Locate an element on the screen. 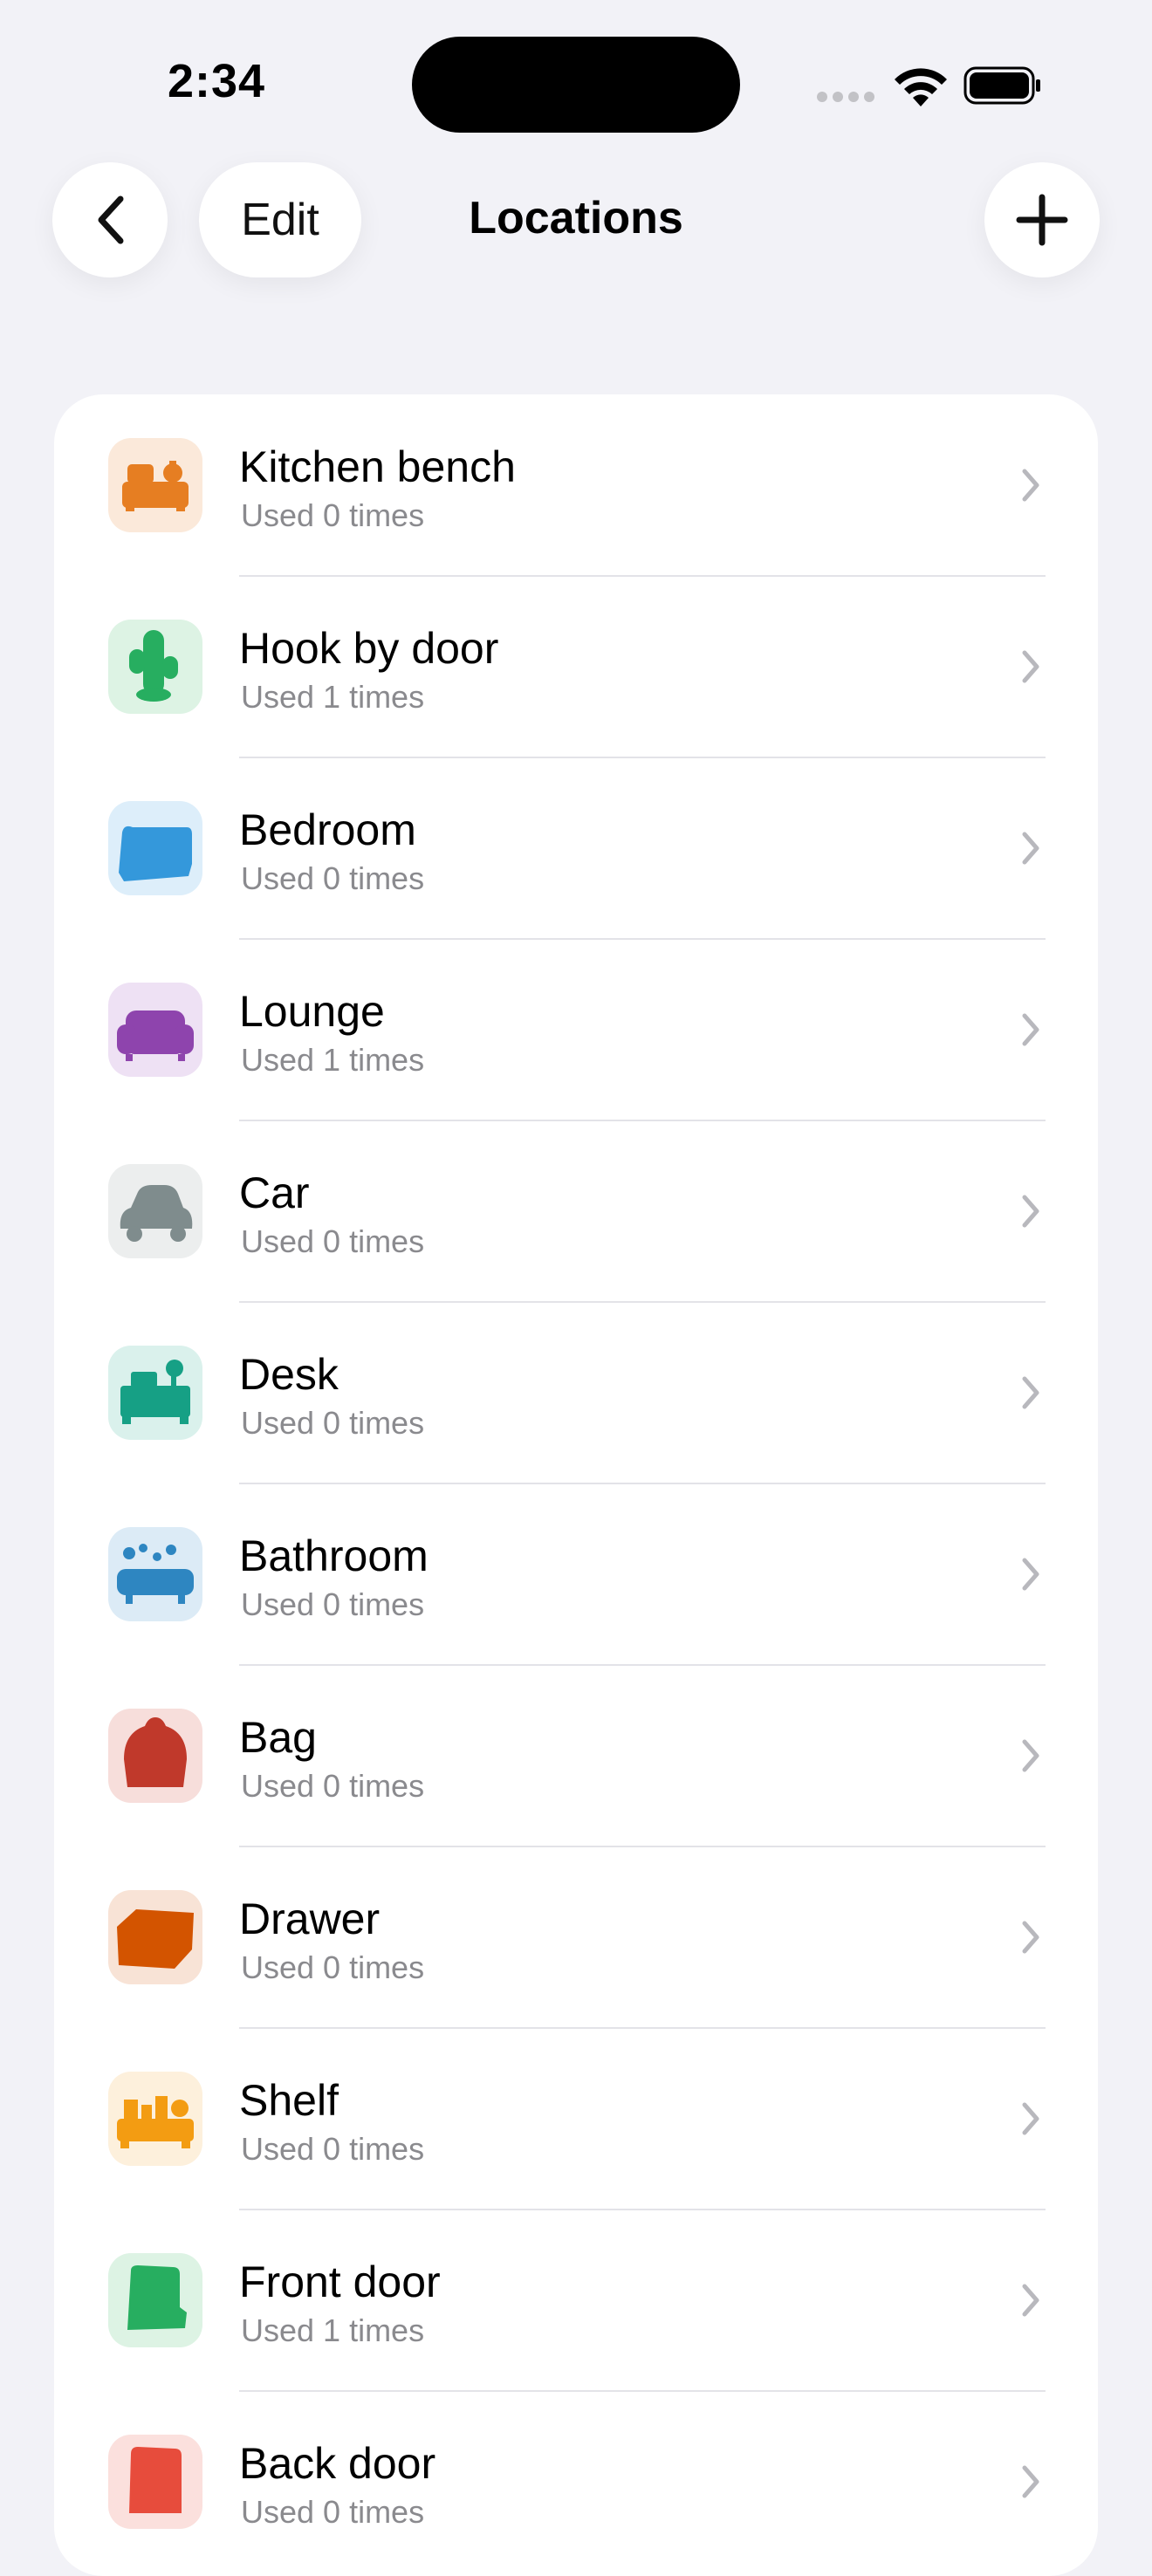 This screenshot has width=1152, height=2576. location-row: Car Used 0 times is located at coordinates (576, 1212).